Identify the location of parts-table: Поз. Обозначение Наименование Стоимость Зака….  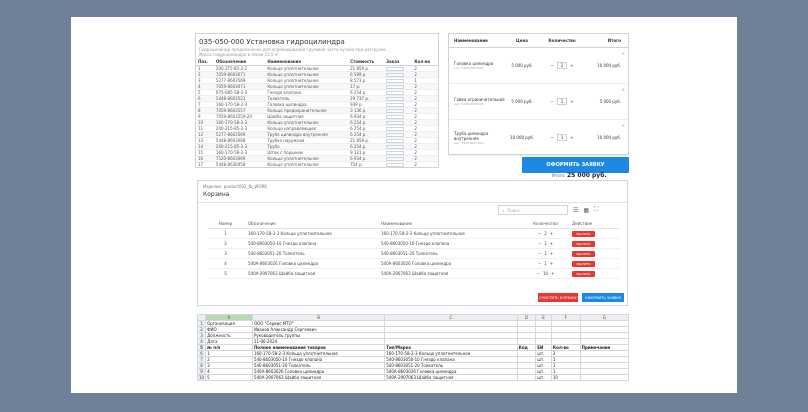
(317, 113).